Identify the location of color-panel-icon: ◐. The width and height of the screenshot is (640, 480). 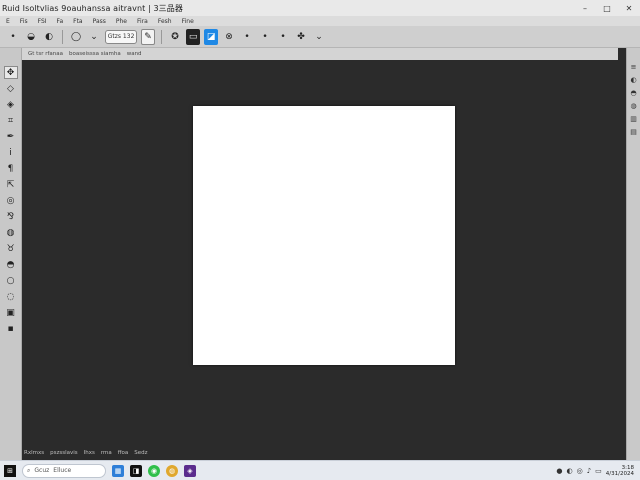
(634, 80).